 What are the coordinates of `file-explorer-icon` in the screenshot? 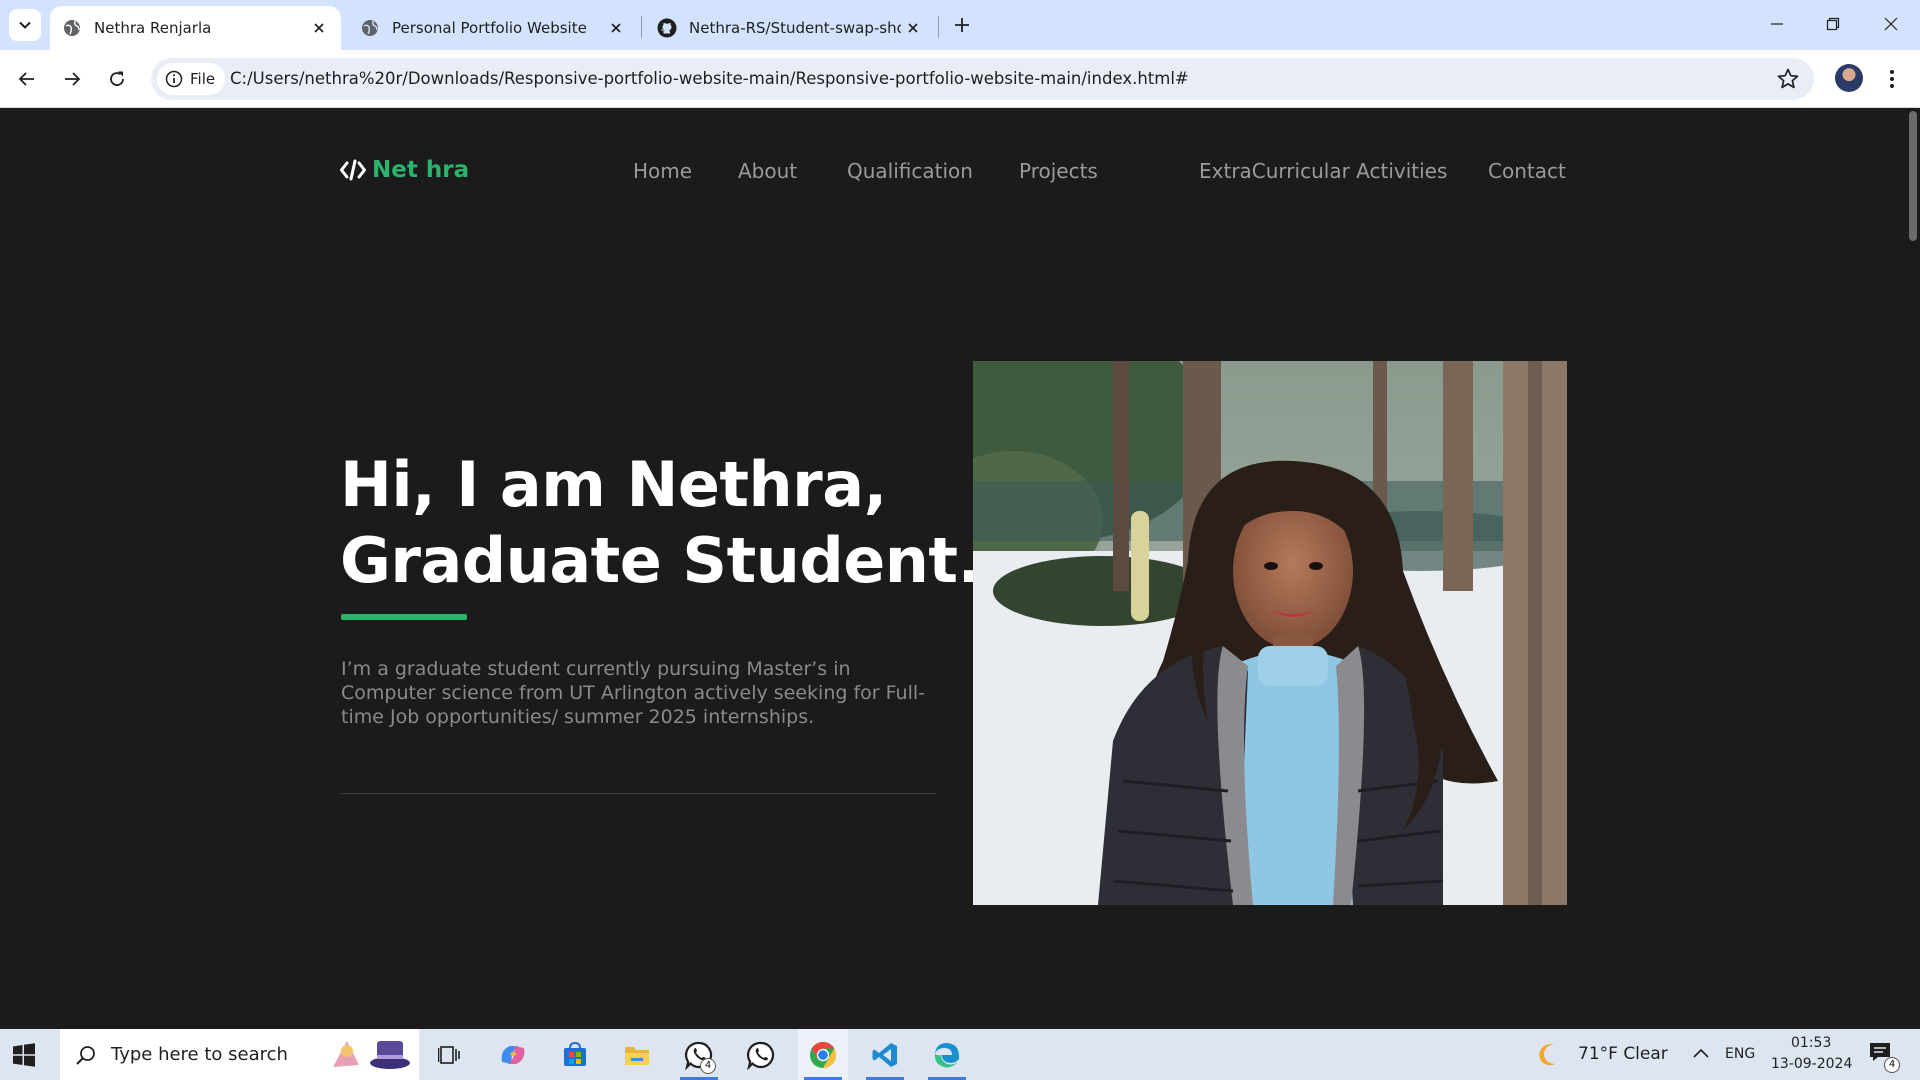 It's located at (637, 1055).